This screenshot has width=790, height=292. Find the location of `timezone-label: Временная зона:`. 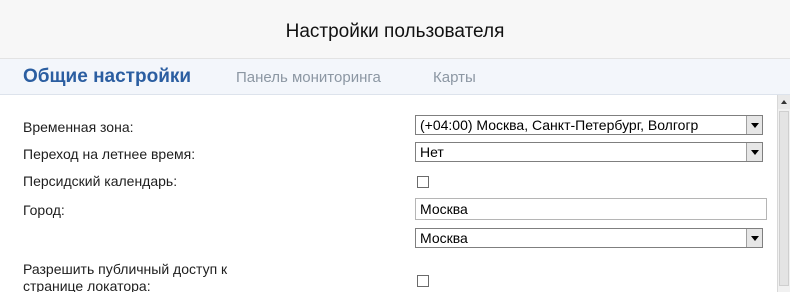

timezone-label: Временная зона: is located at coordinates (78, 127).